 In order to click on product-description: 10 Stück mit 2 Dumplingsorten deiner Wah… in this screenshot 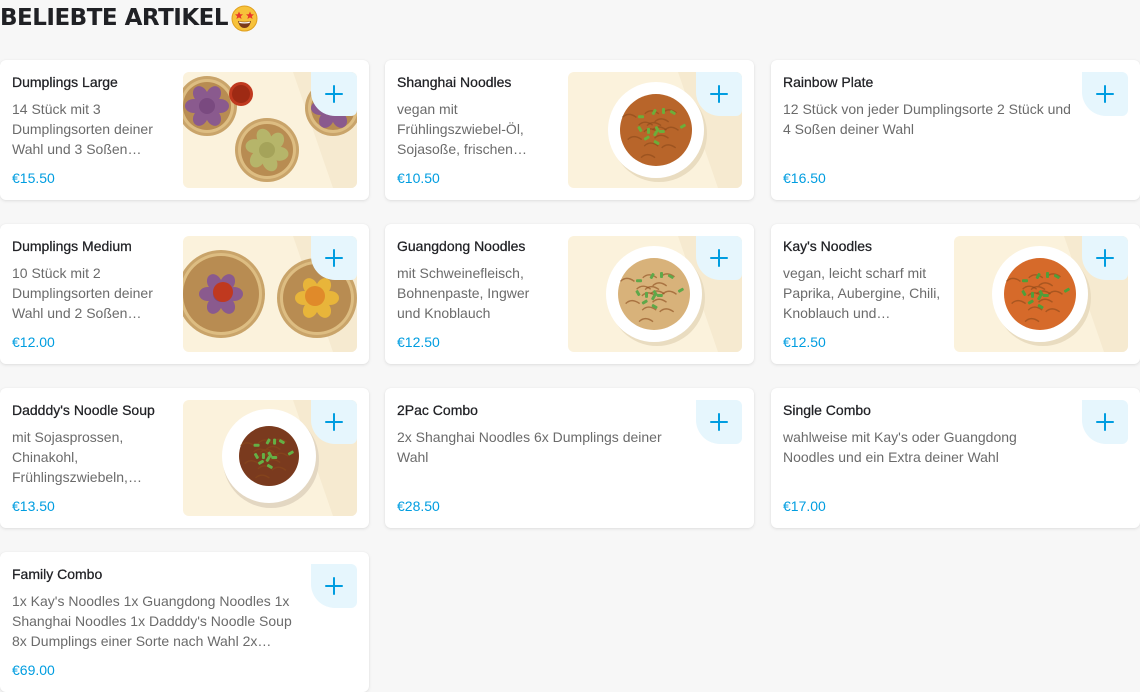, I will do `click(82, 293)`.